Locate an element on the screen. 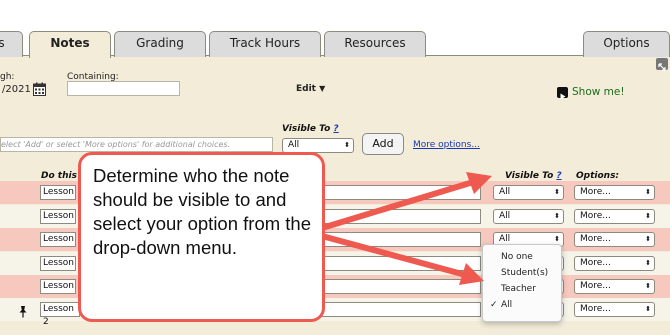 The image size is (670, 335). tab-notes: Notes is located at coordinates (70, 44).